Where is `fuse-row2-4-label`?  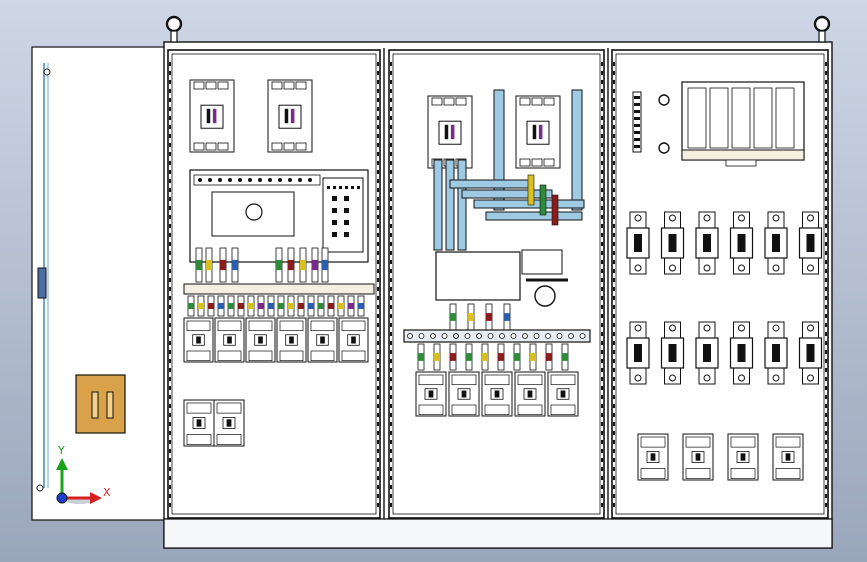
fuse-row2-4-label is located at coordinates (741, 353).